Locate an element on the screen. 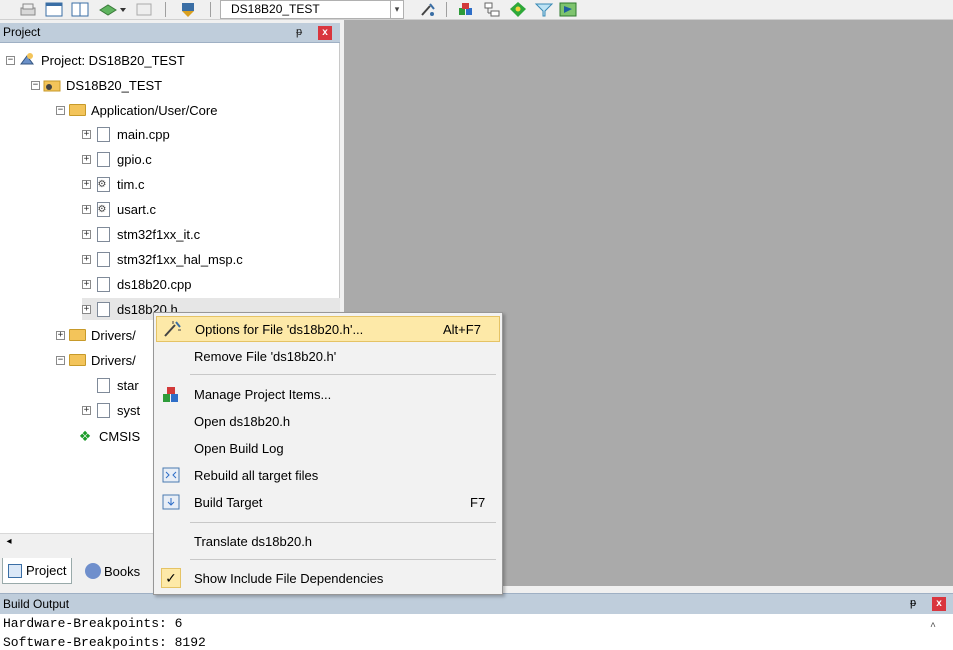 The width and height of the screenshot is (953, 650). file-options-icon is located at coordinates (103, 184).